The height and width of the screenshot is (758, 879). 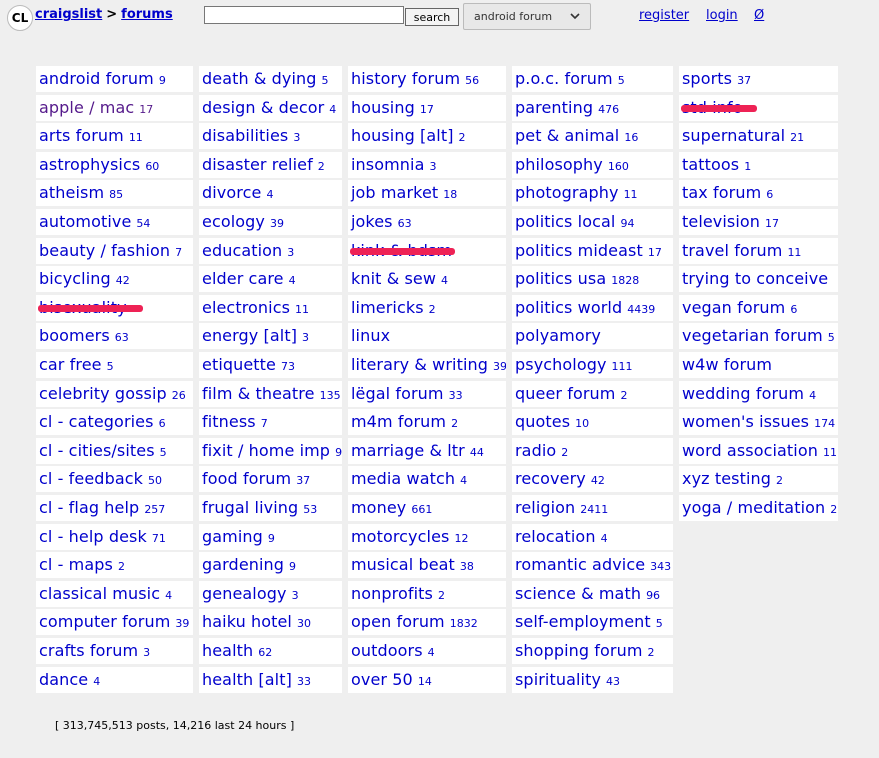 What do you see at coordinates (758, 279) in the screenshot?
I see `forum-link: trying to conceive` at bounding box center [758, 279].